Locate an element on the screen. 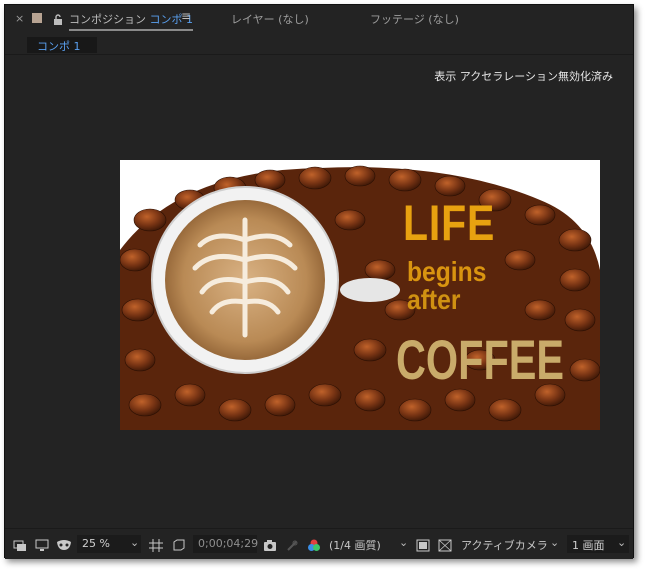 The width and height of the screenshot is (648, 569). snapshot-camera-icon is located at coordinates (270, 544).